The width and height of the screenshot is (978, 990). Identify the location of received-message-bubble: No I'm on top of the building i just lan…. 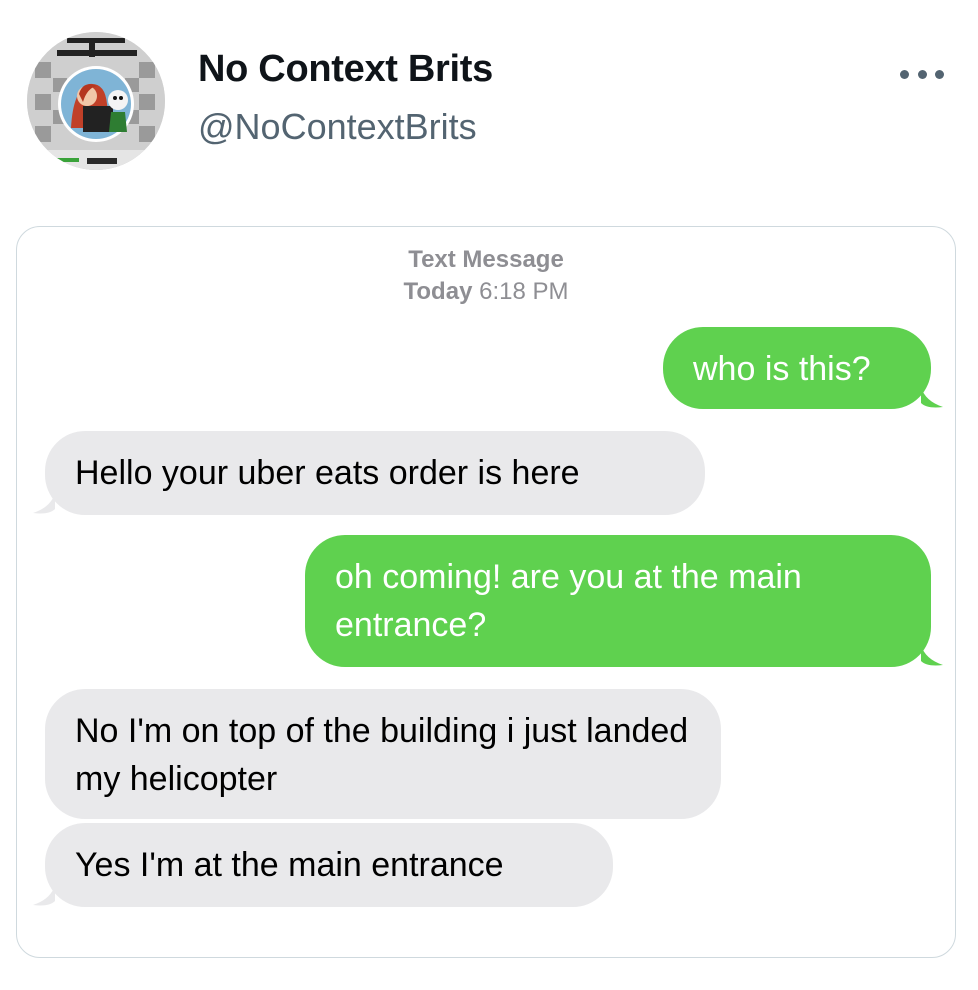
(383, 754).